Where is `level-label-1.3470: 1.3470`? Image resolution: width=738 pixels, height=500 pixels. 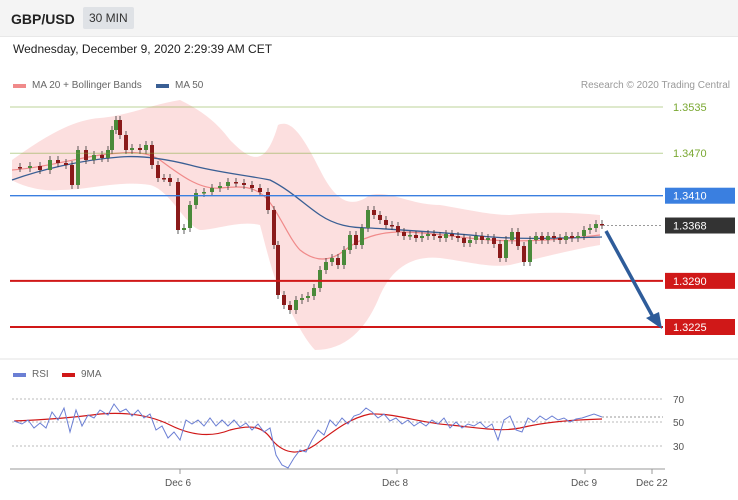 level-label-1.3470: 1.3470 is located at coordinates (690, 154).